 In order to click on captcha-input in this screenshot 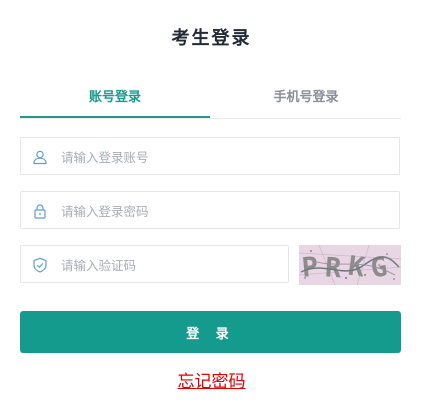, I will do `click(166, 265)`.